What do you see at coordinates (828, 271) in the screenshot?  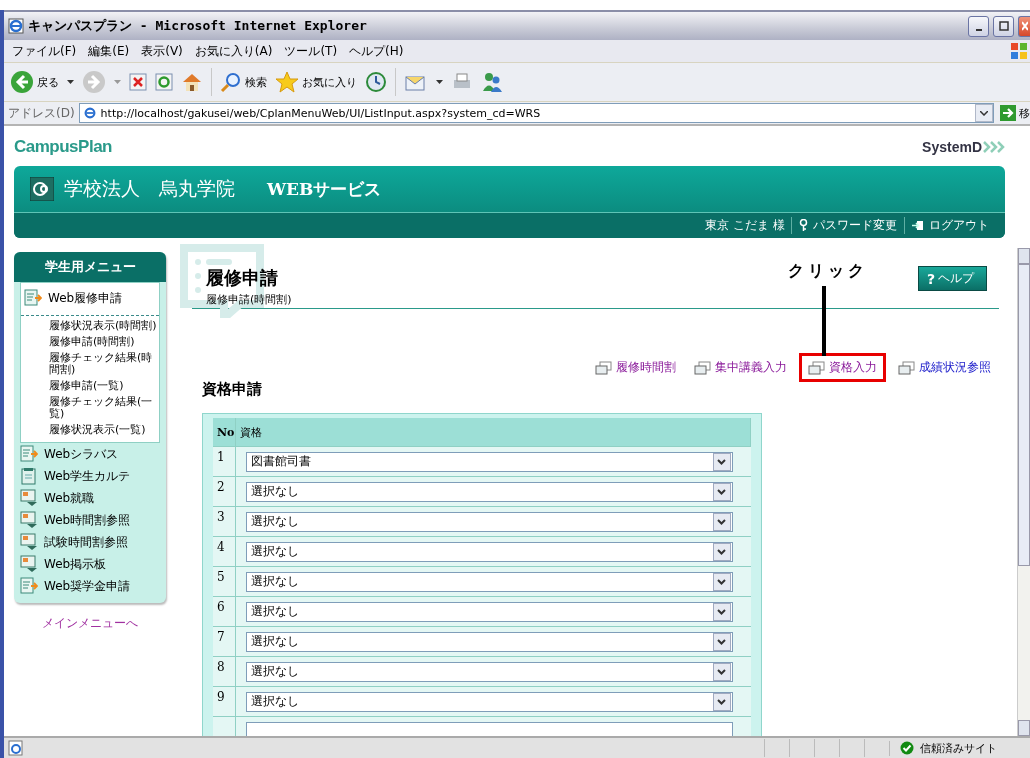 I see `annotation-text: クリック` at bounding box center [828, 271].